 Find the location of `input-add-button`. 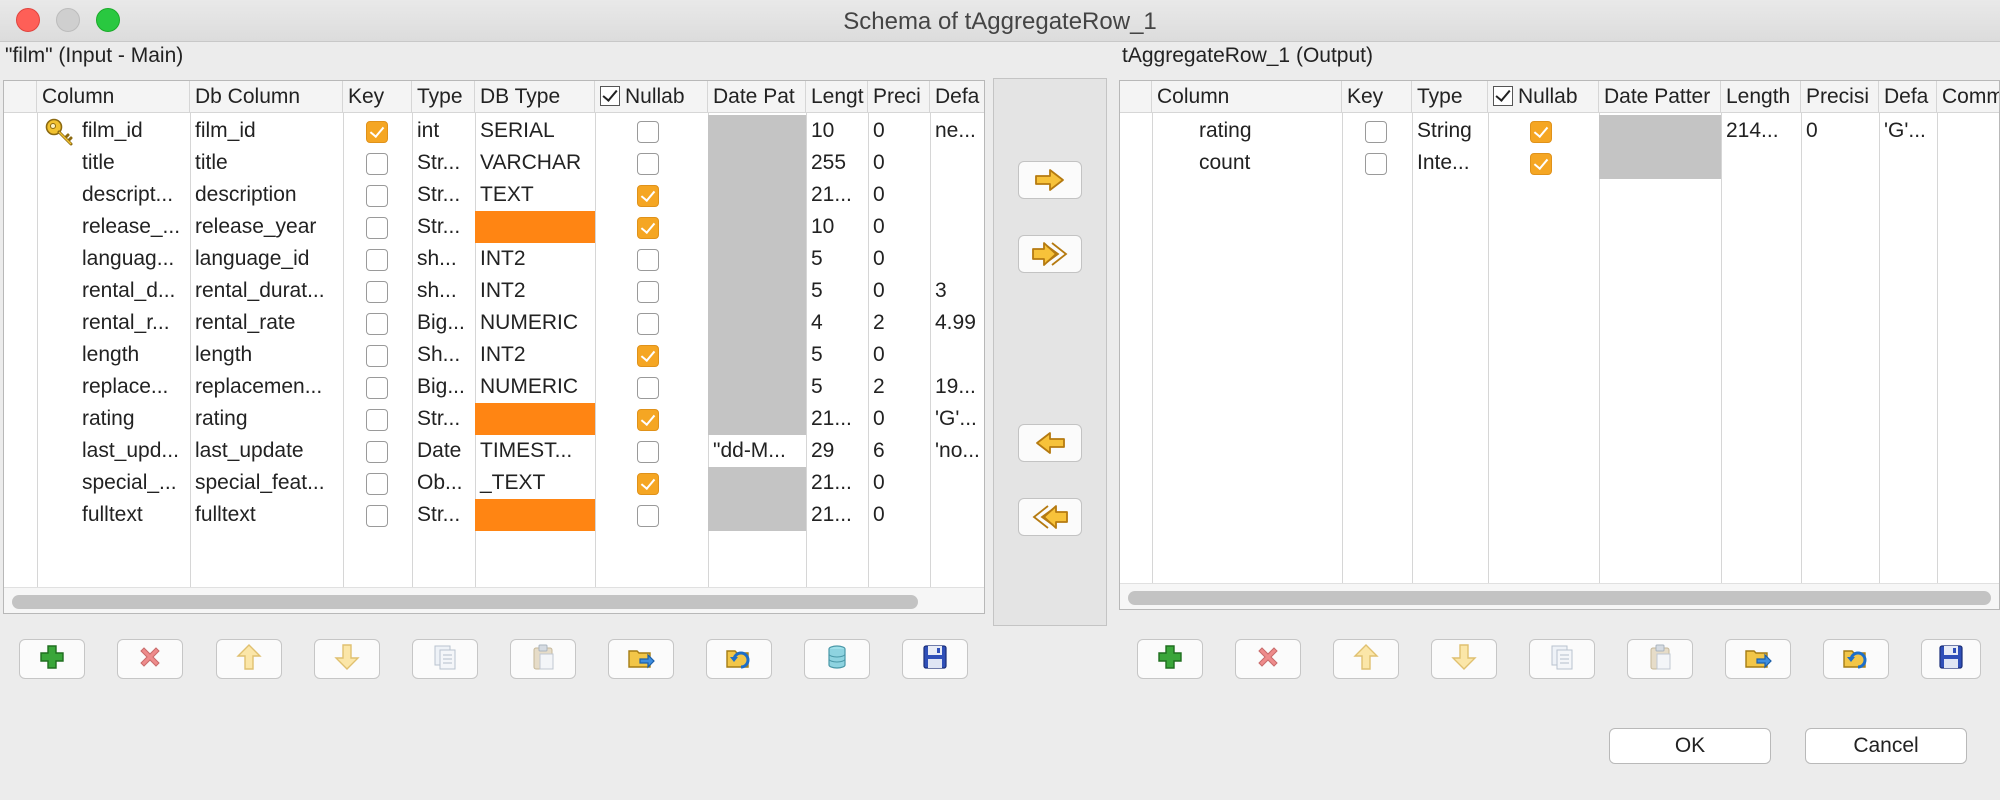

input-add-button is located at coordinates (52, 659).